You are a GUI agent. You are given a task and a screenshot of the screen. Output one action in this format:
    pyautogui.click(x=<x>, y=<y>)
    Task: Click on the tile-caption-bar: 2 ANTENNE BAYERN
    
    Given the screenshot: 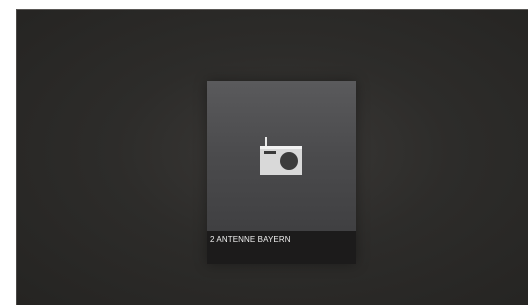 What is the action you would take?
    pyautogui.click(x=281, y=247)
    